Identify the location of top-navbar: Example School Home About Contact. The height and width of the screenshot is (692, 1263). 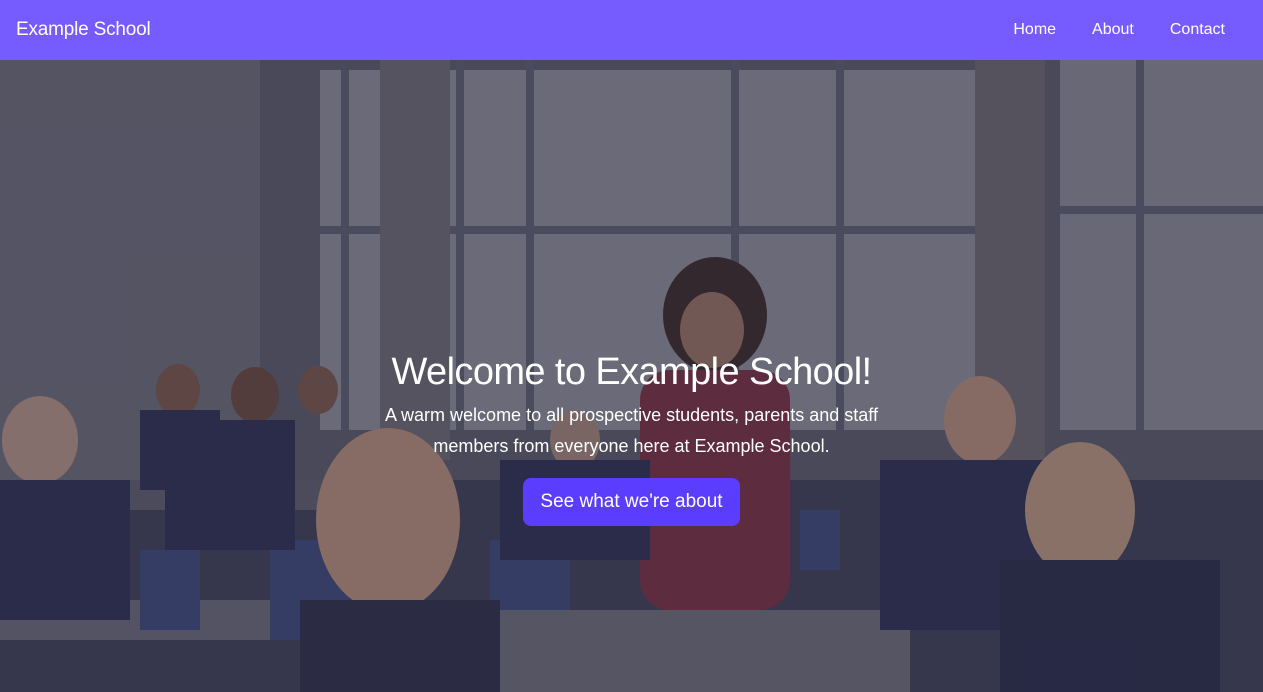
(631, 30).